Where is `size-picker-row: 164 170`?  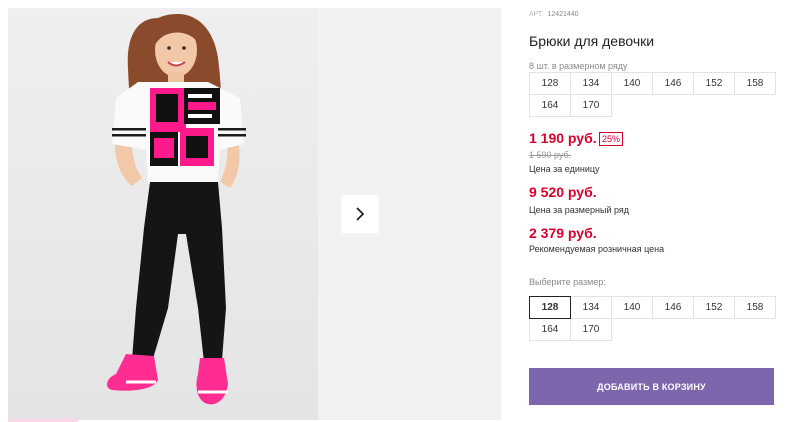
size-picker-row: 164 170 is located at coordinates (654, 330).